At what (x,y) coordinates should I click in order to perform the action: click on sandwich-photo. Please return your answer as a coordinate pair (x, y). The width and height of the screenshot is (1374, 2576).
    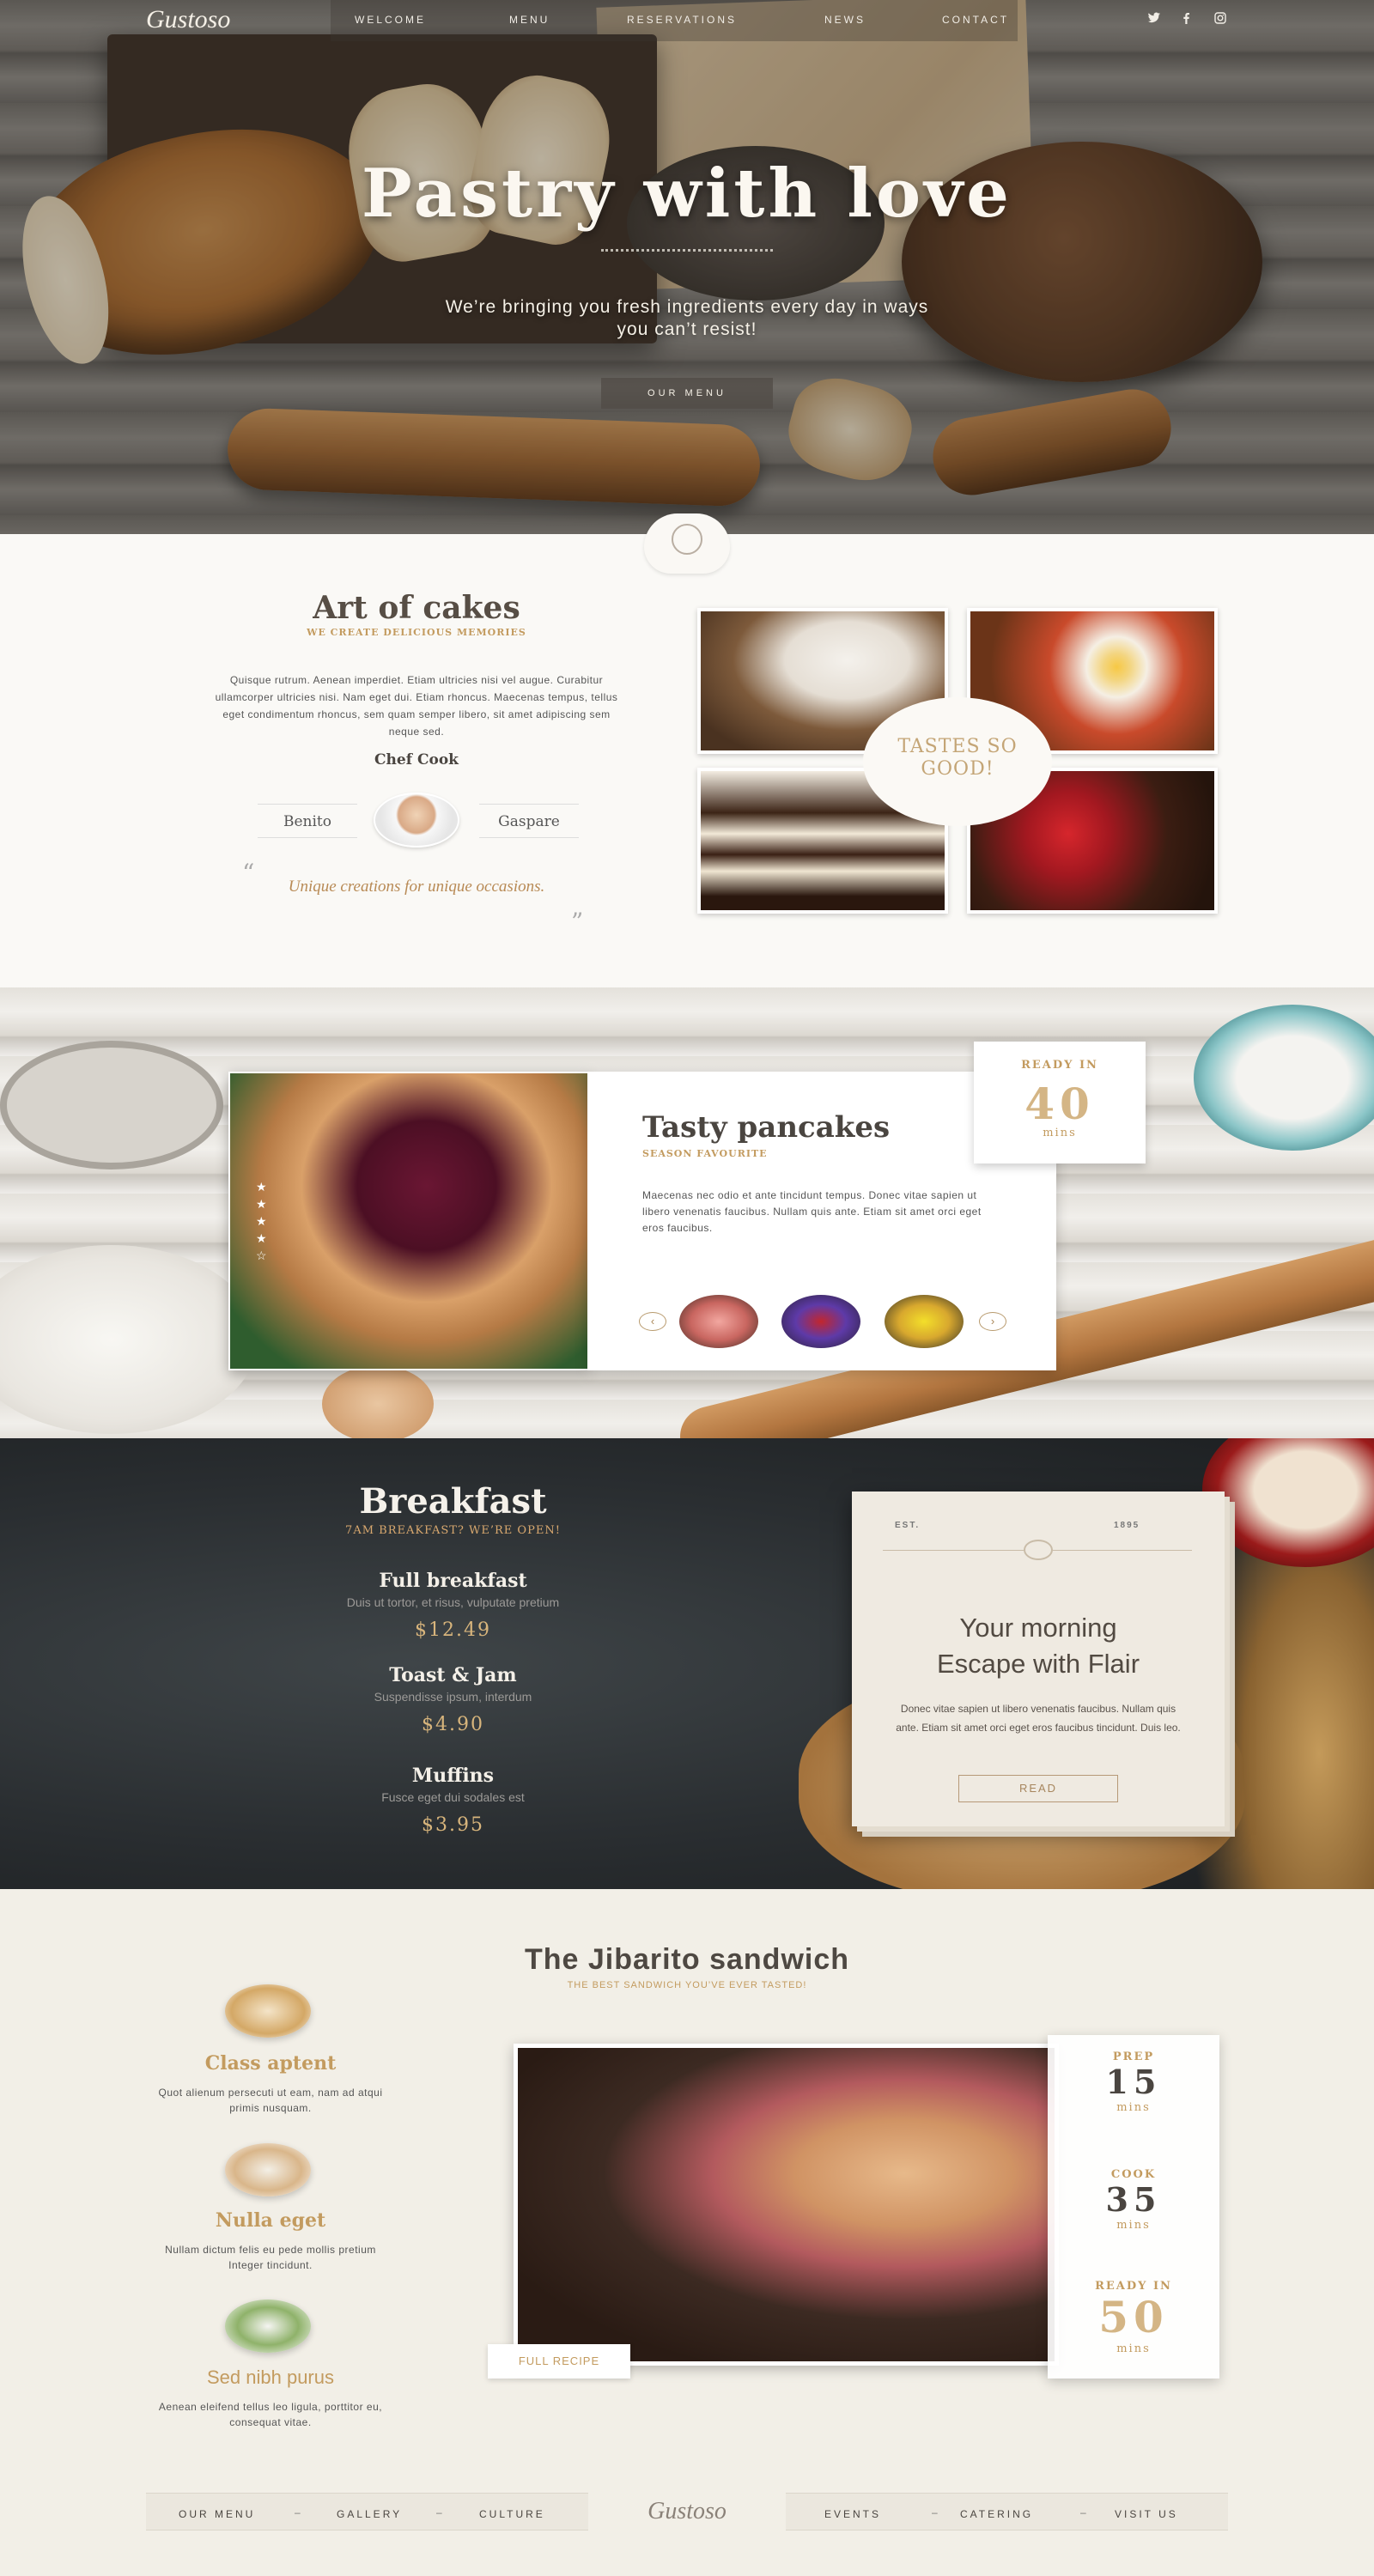
    Looking at the image, I should click on (786, 2205).